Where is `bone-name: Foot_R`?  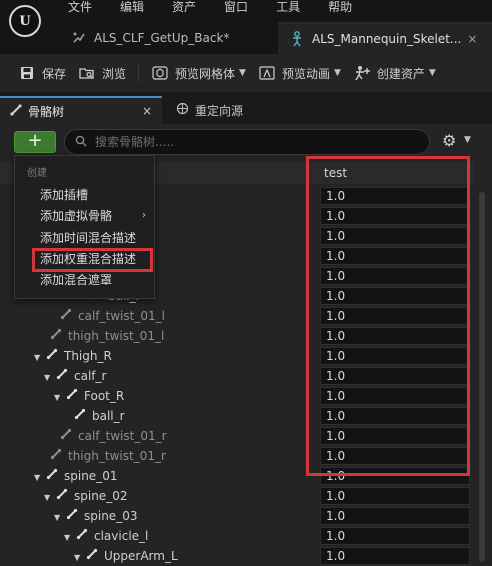
bone-name: Foot_R is located at coordinates (104, 396).